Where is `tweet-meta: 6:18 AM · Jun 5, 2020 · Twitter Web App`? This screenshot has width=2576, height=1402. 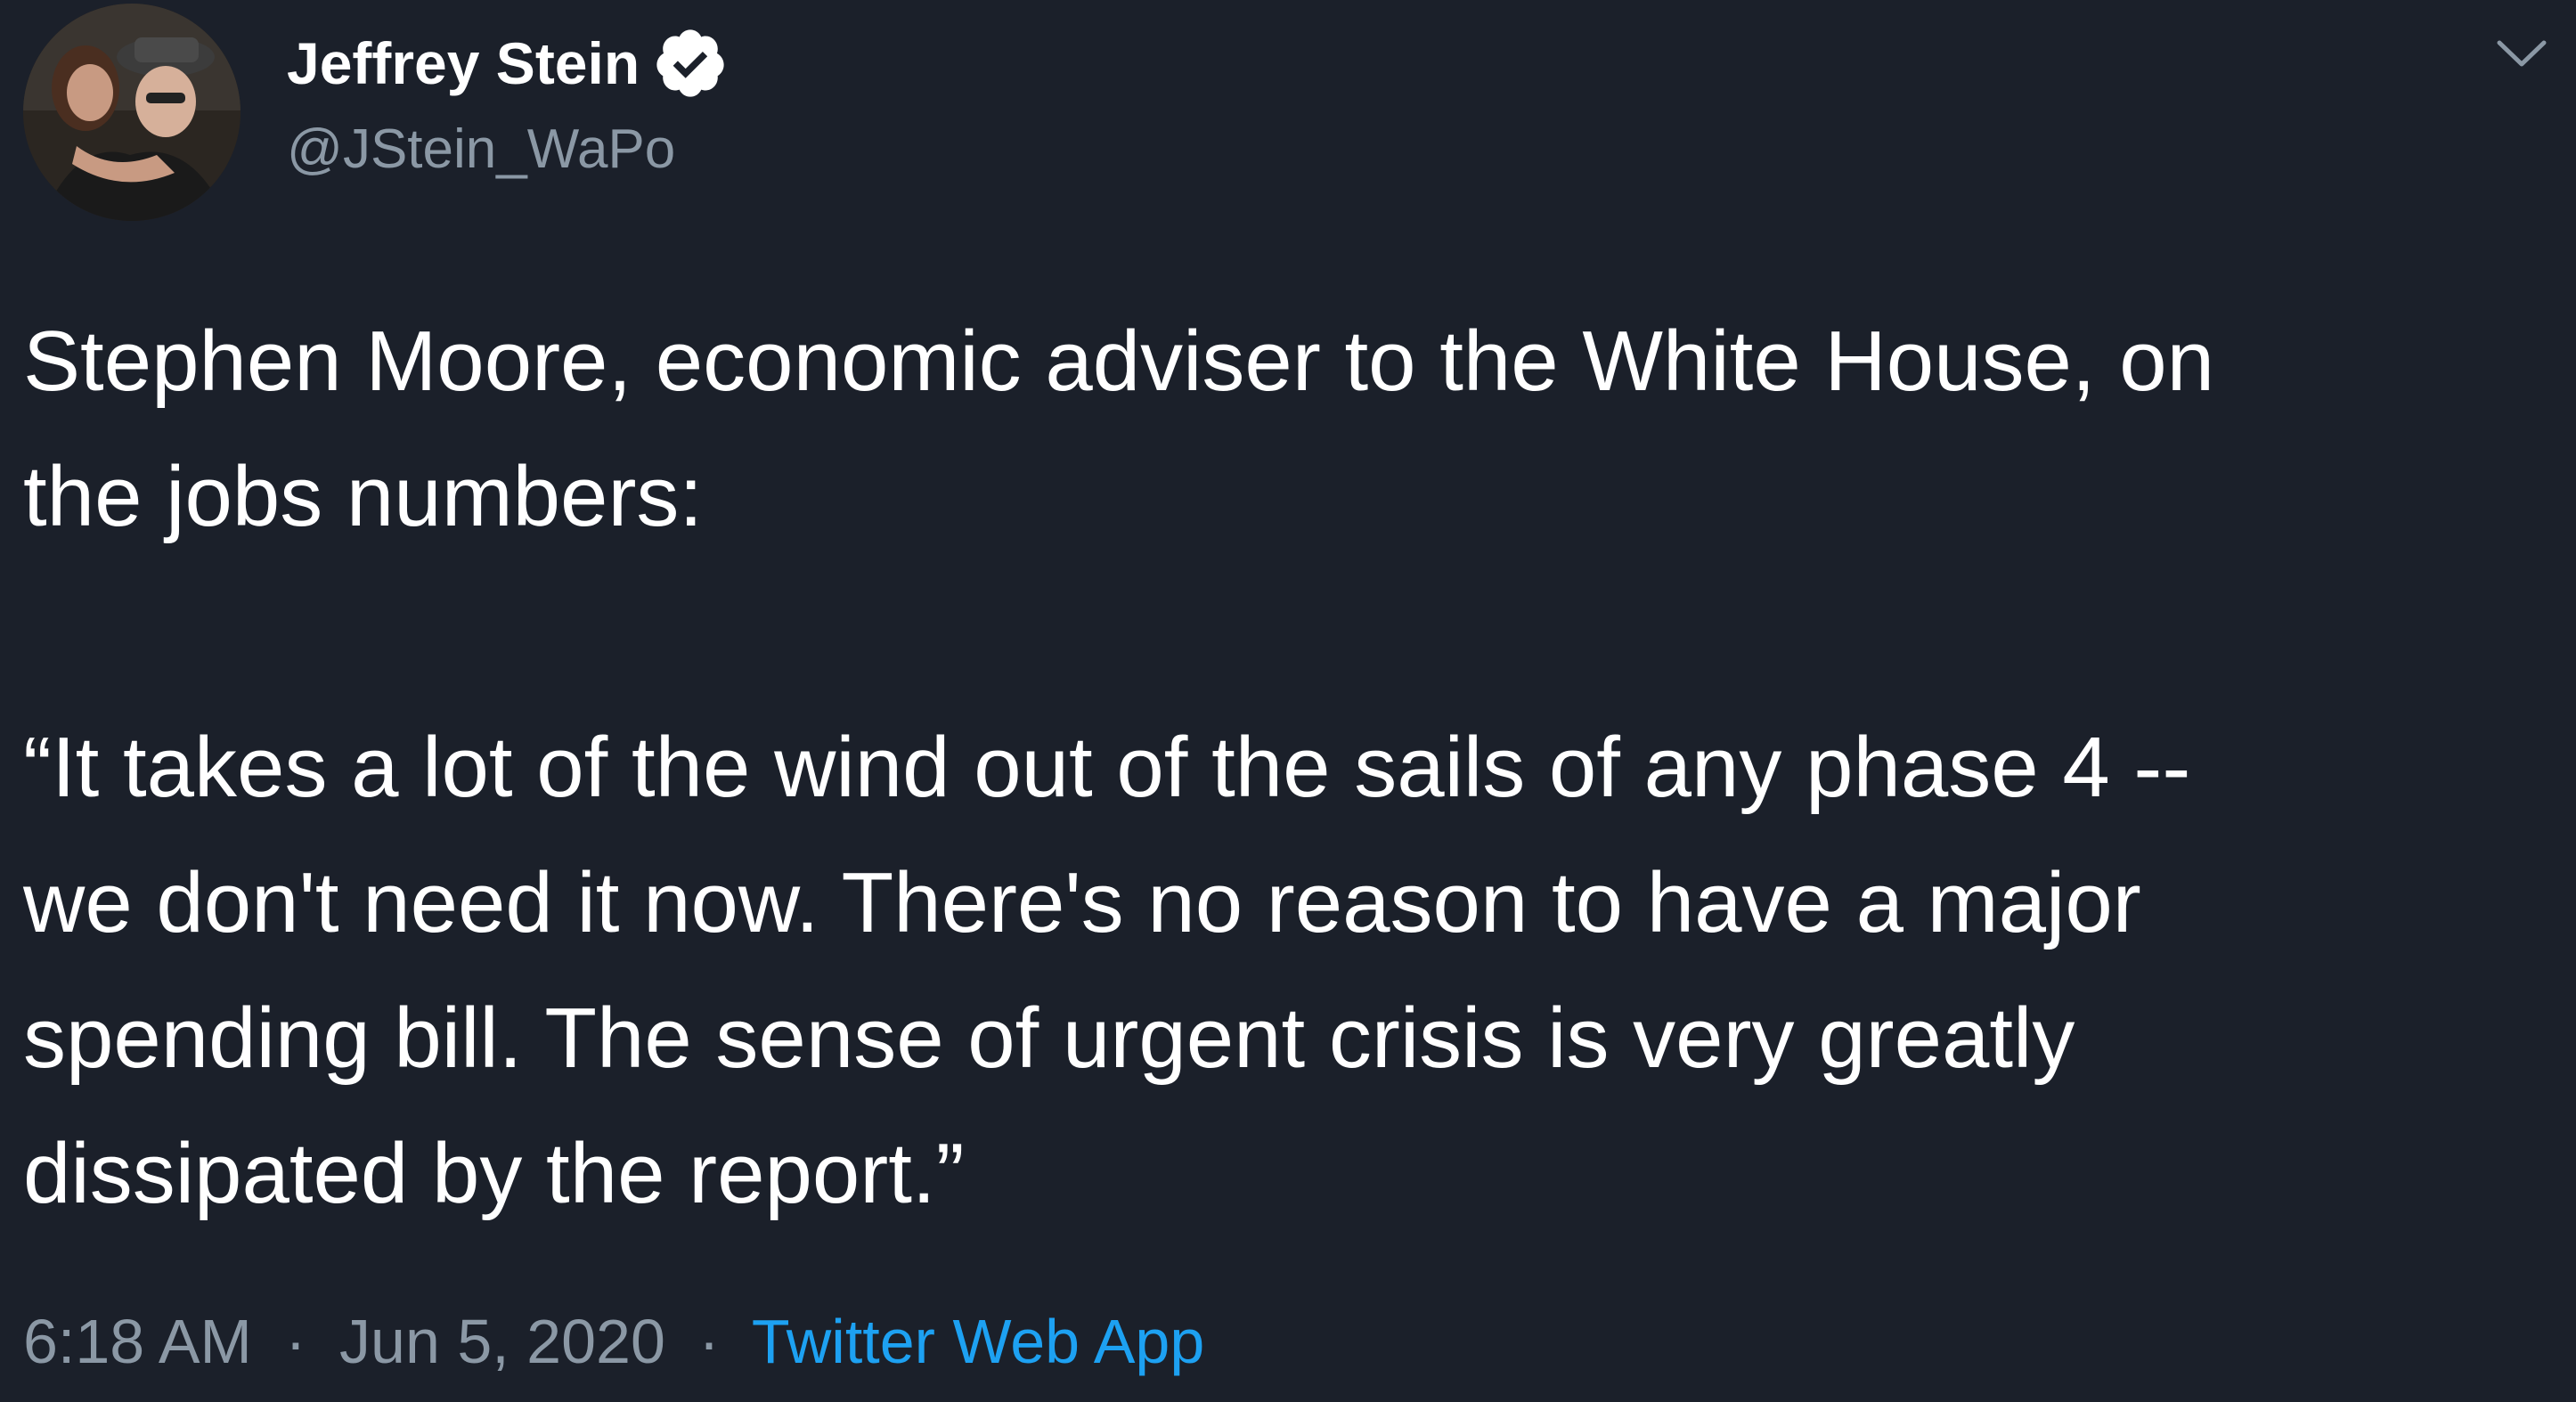 tweet-meta: 6:18 AM · Jun 5, 2020 · Twitter Web App is located at coordinates (614, 1341).